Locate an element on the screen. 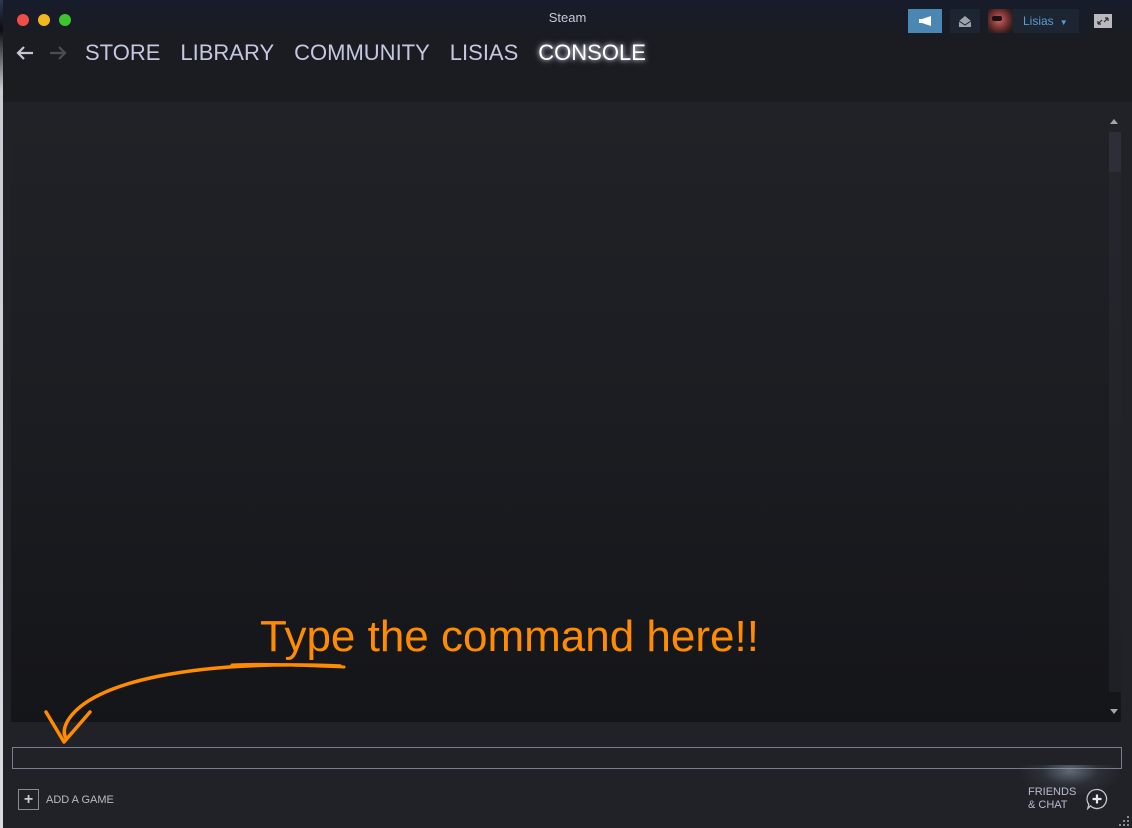 The height and width of the screenshot is (828, 1132). megaphone-icon is located at coordinates (925, 21).